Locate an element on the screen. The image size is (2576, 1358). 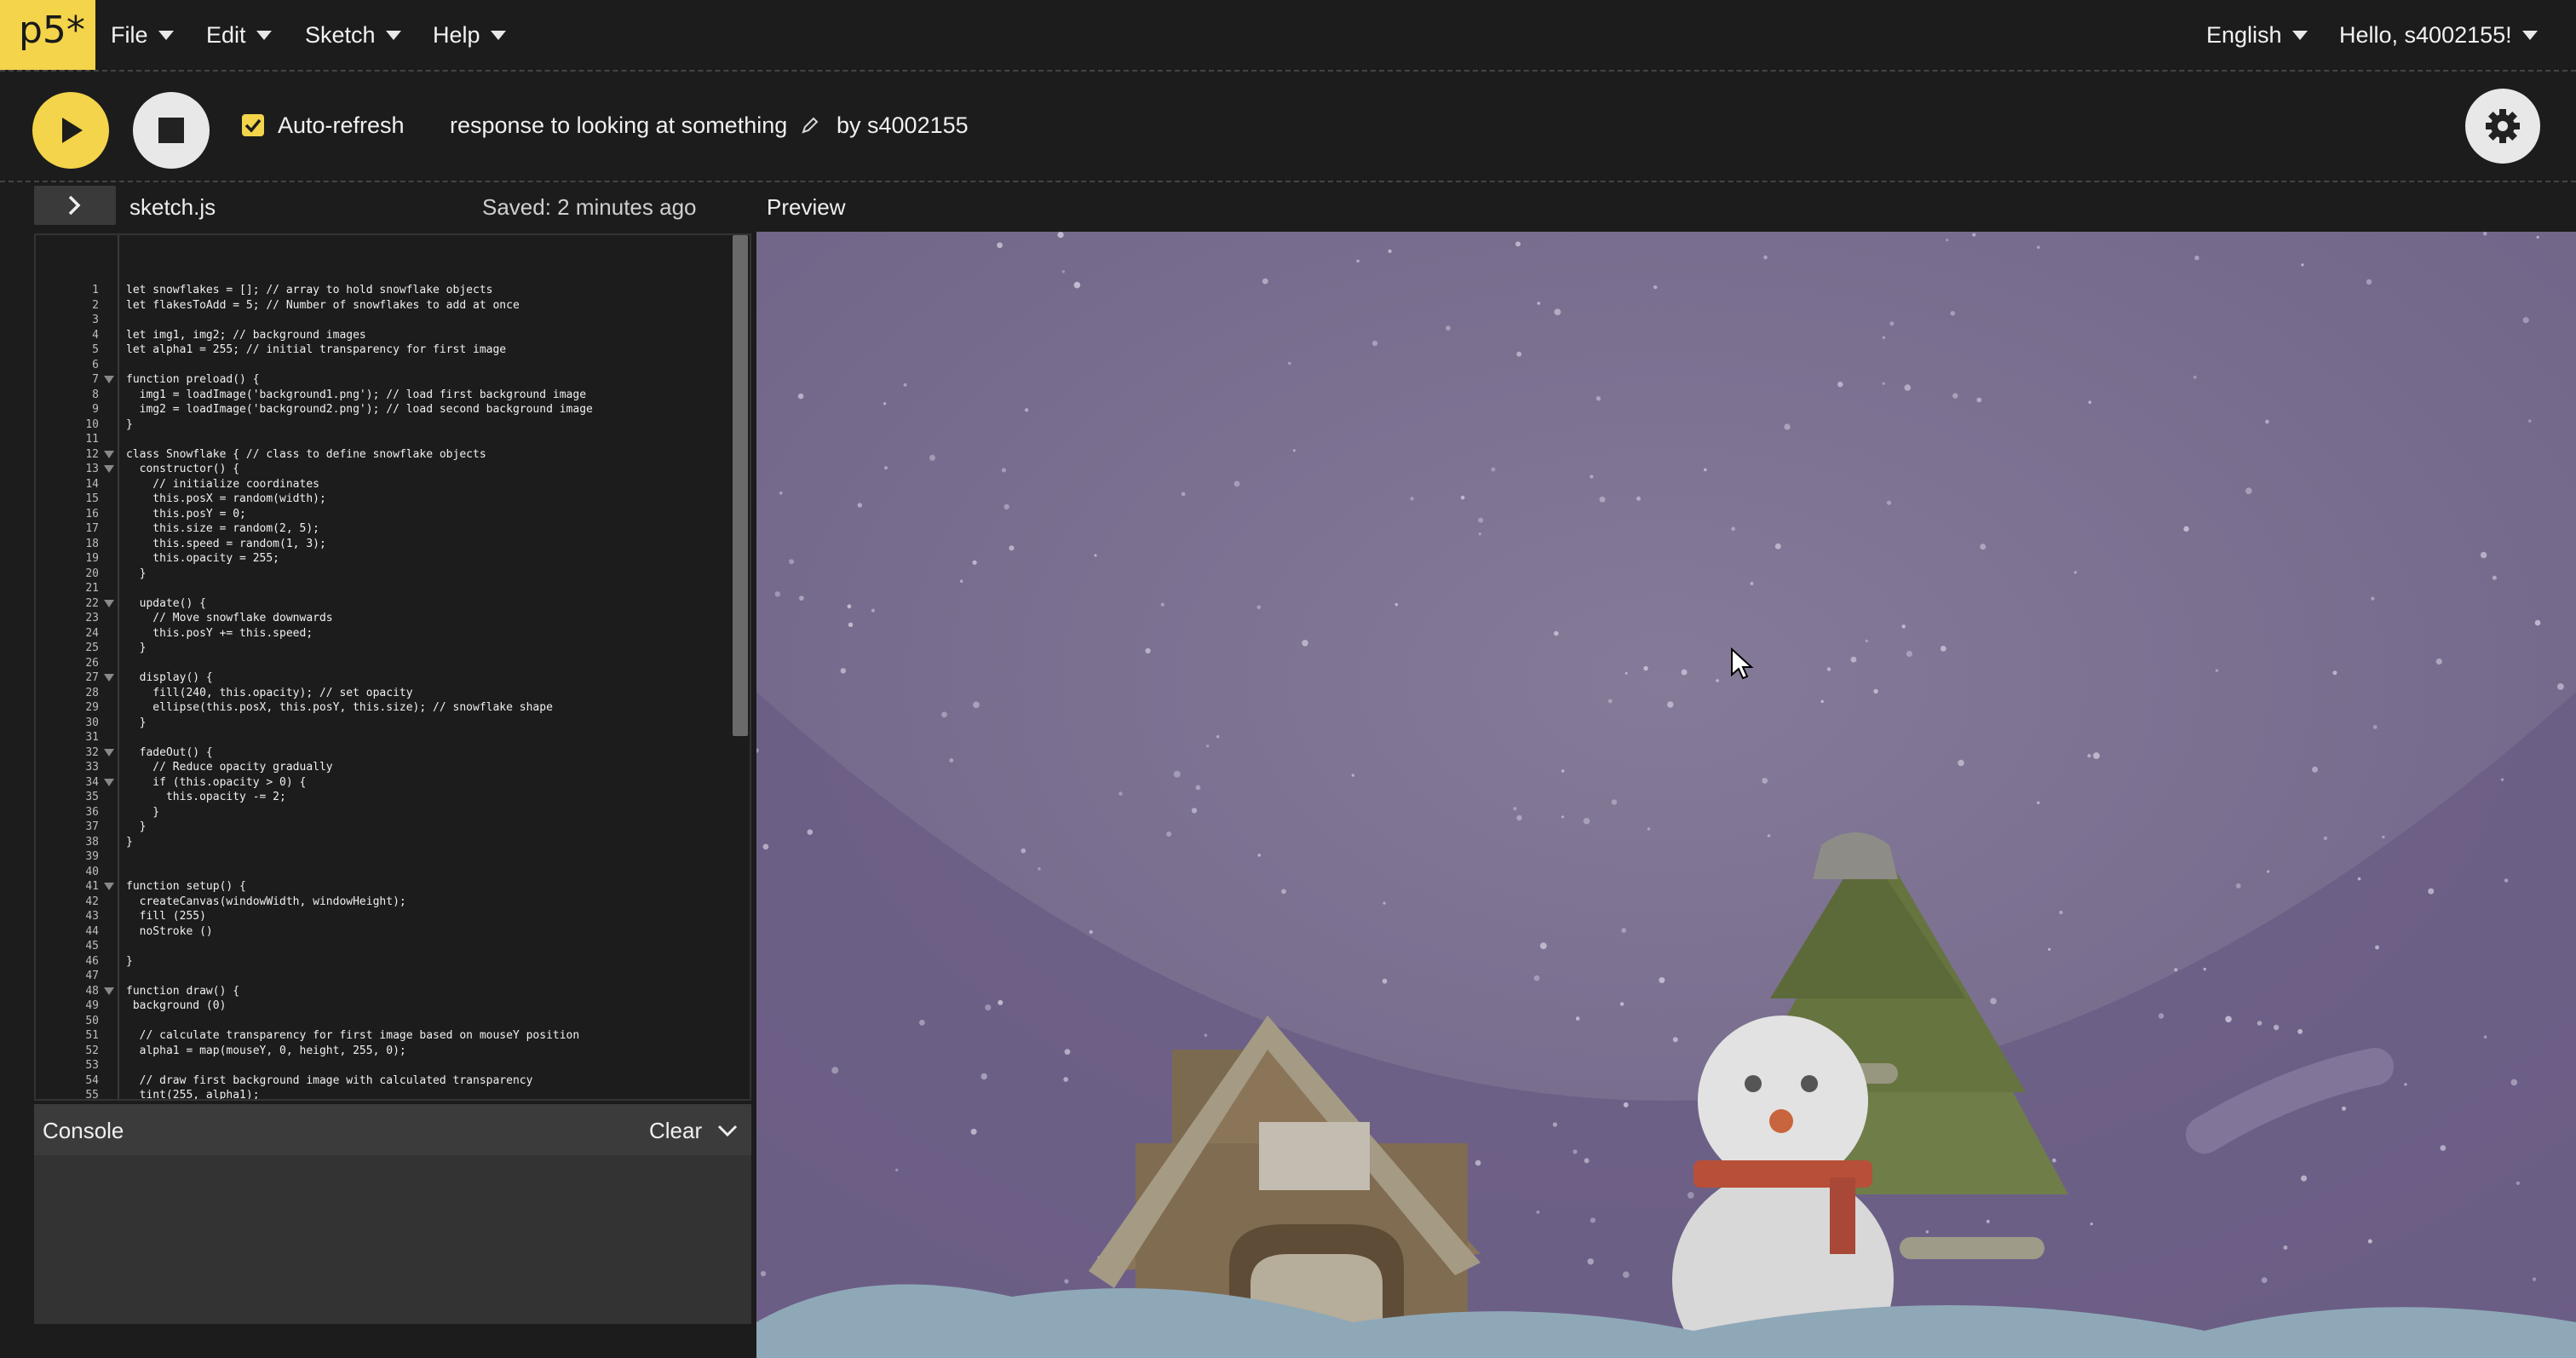
sidebar-toggle-button is located at coordinates (75, 206).